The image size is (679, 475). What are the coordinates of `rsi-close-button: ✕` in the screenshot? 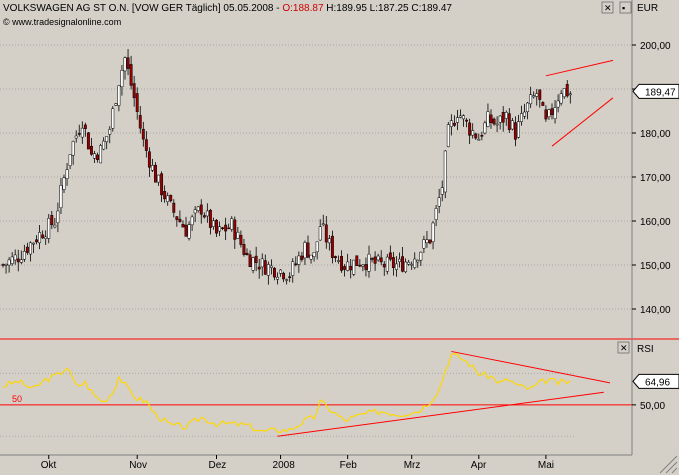 It's located at (623, 347).